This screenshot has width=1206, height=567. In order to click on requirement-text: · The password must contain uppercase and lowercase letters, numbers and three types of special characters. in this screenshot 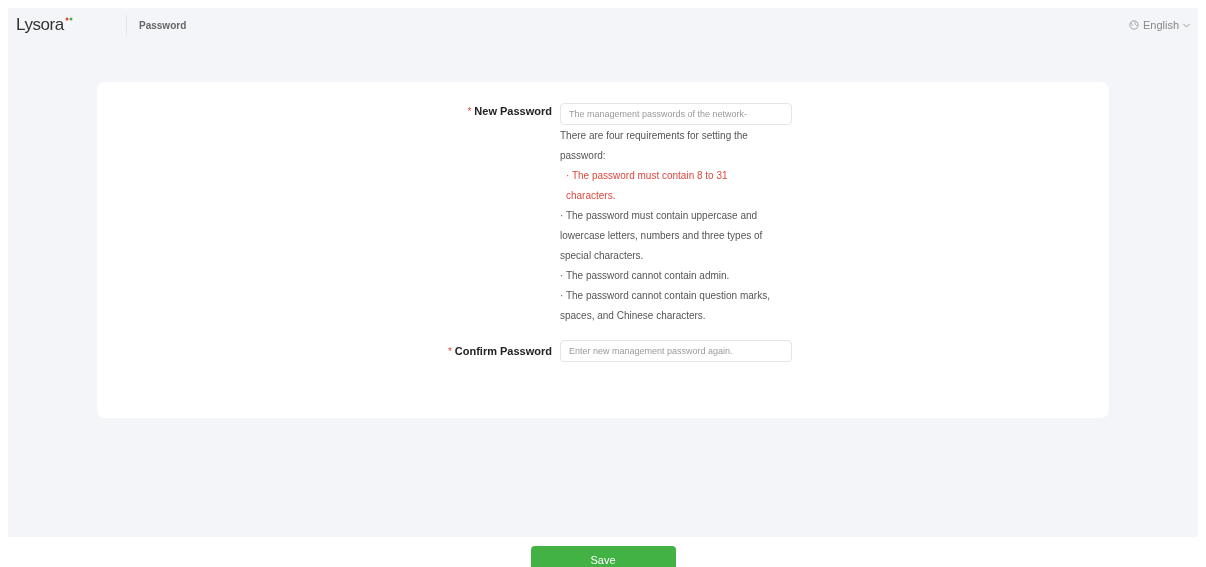, I will do `click(662, 236)`.